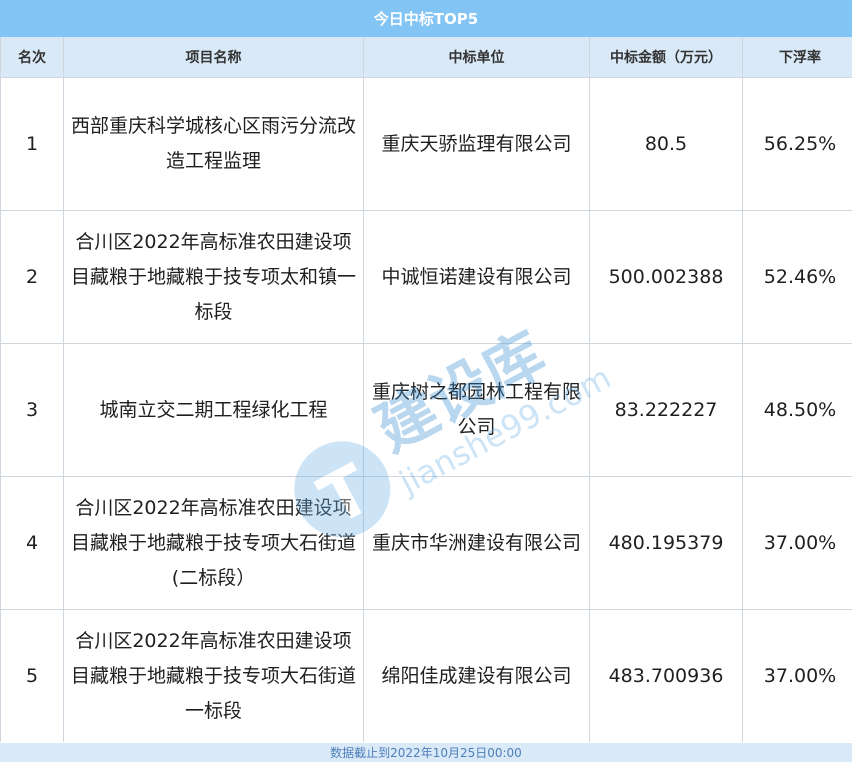 This screenshot has width=852, height=762. Describe the element at coordinates (32, 144) in the screenshot. I see `row-1-rank: 1` at that location.